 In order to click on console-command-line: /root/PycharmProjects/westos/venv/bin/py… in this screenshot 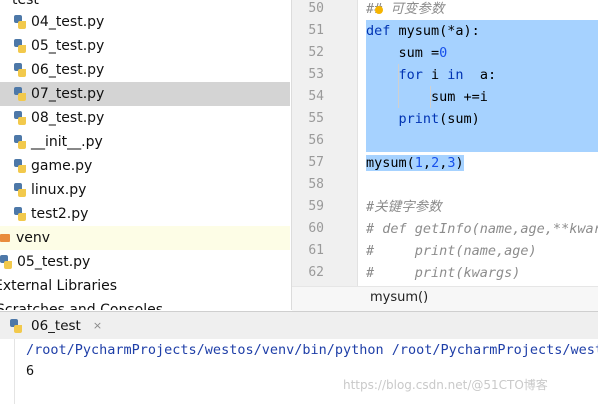, I will do `click(312, 350)`.